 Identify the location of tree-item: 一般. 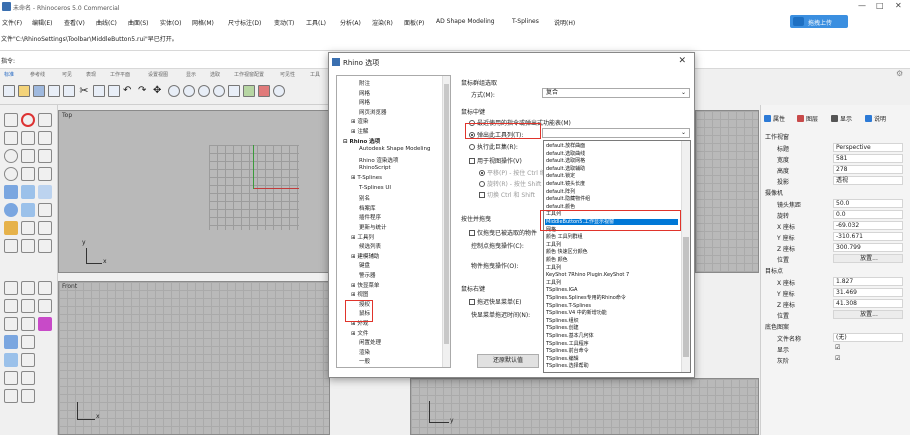
(364, 361).